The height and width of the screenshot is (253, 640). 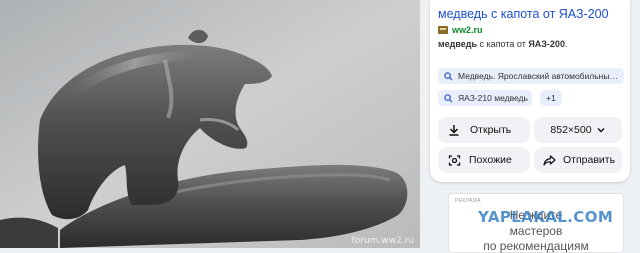 What do you see at coordinates (493, 98) in the screenshot?
I see `tag-chip-label: ЯАЗ-210 медведь` at bounding box center [493, 98].